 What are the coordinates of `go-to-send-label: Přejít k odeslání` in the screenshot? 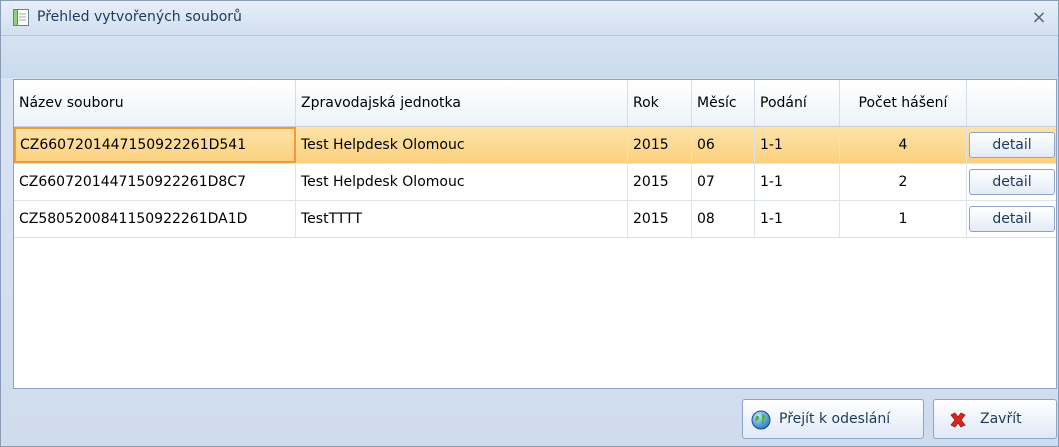 It's located at (835, 419).